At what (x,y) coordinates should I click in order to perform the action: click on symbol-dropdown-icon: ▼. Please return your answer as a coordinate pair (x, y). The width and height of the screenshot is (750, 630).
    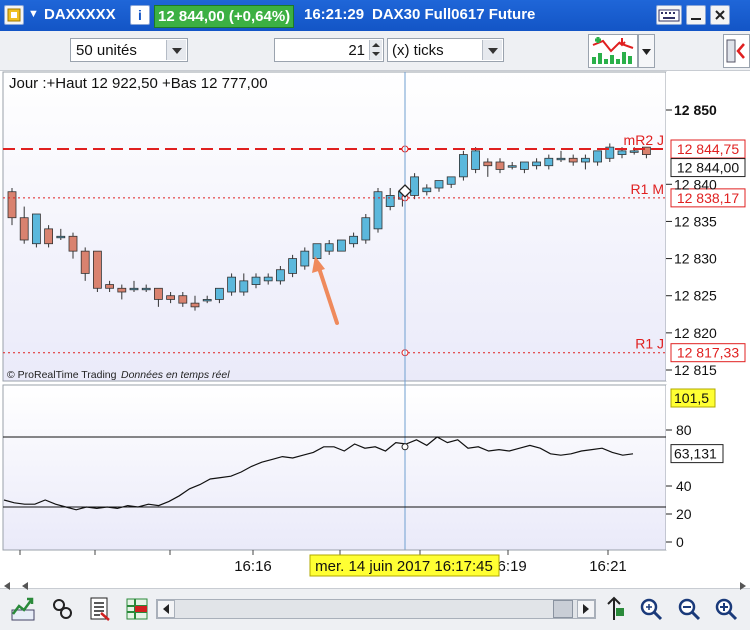
    Looking at the image, I should click on (33, 14).